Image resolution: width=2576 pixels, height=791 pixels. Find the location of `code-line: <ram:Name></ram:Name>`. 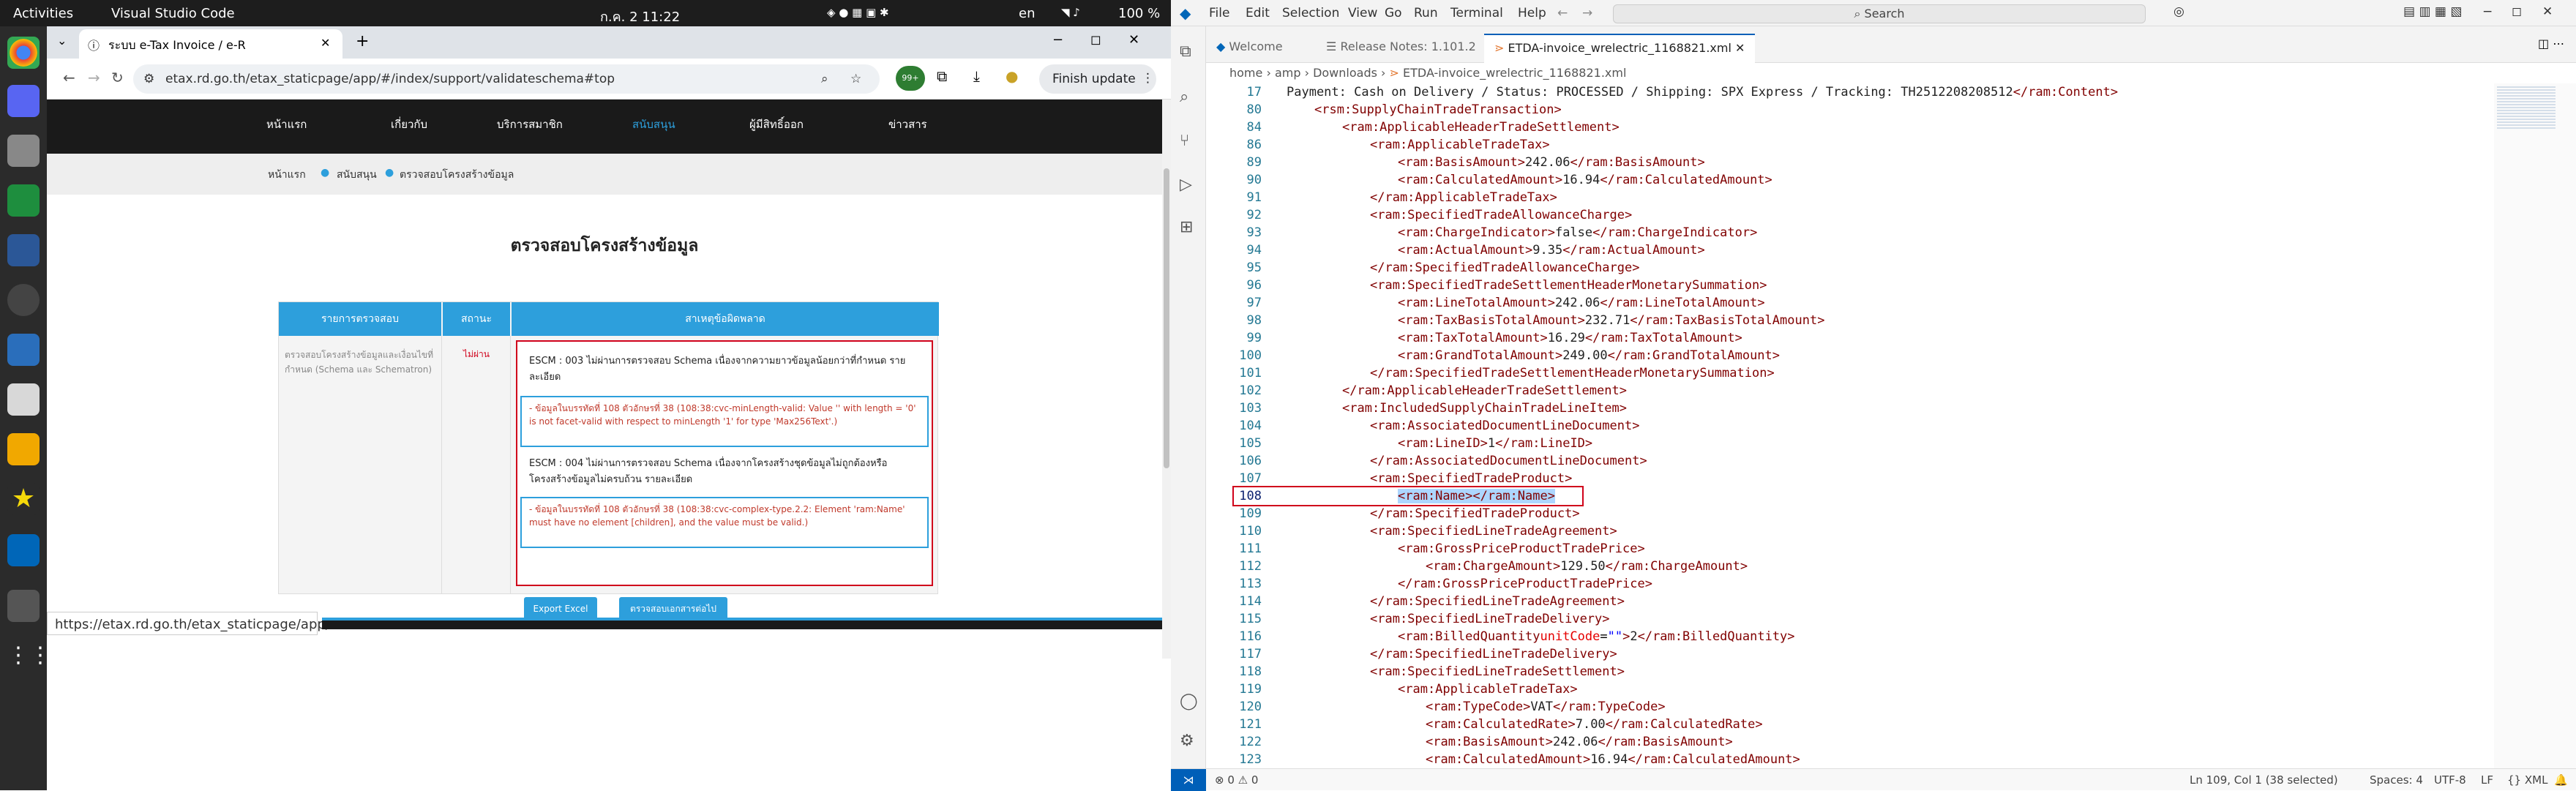

code-line: <ram:Name></ram:Name> is located at coordinates (1421, 496).